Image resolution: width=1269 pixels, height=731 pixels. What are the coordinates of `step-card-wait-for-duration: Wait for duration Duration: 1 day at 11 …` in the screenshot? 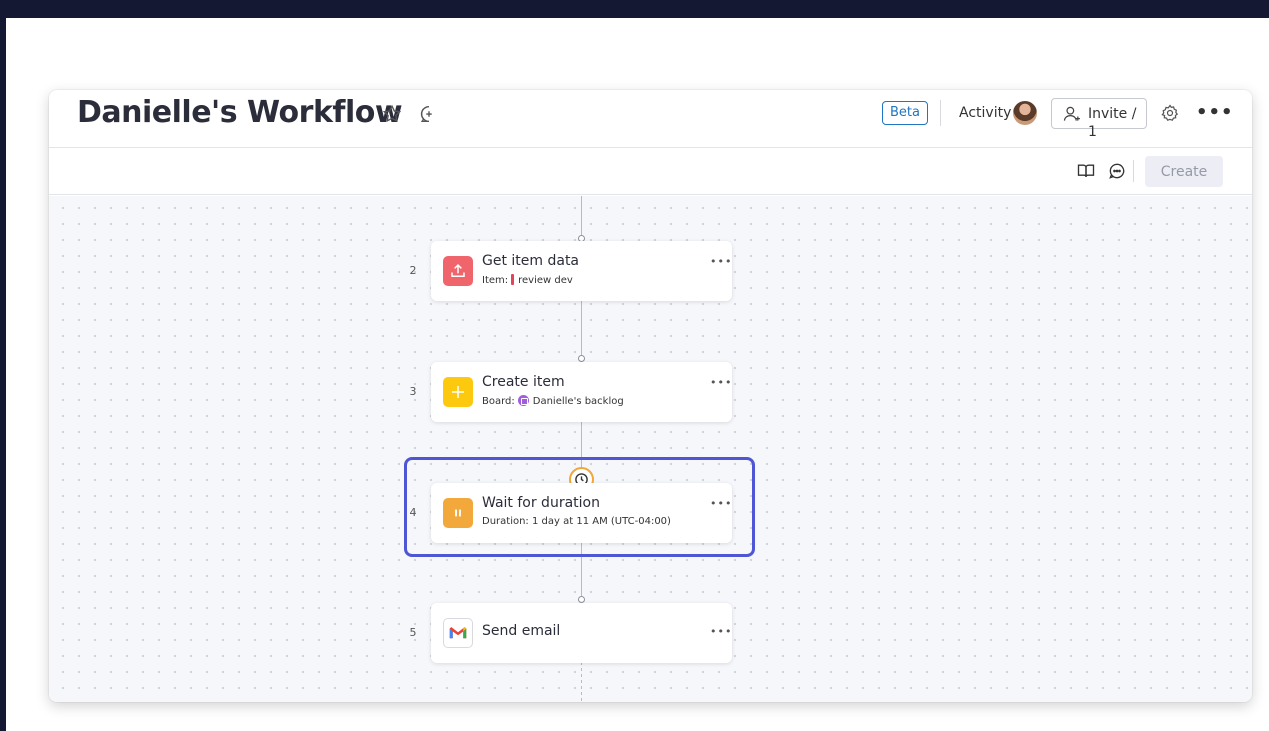 It's located at (581, 513).